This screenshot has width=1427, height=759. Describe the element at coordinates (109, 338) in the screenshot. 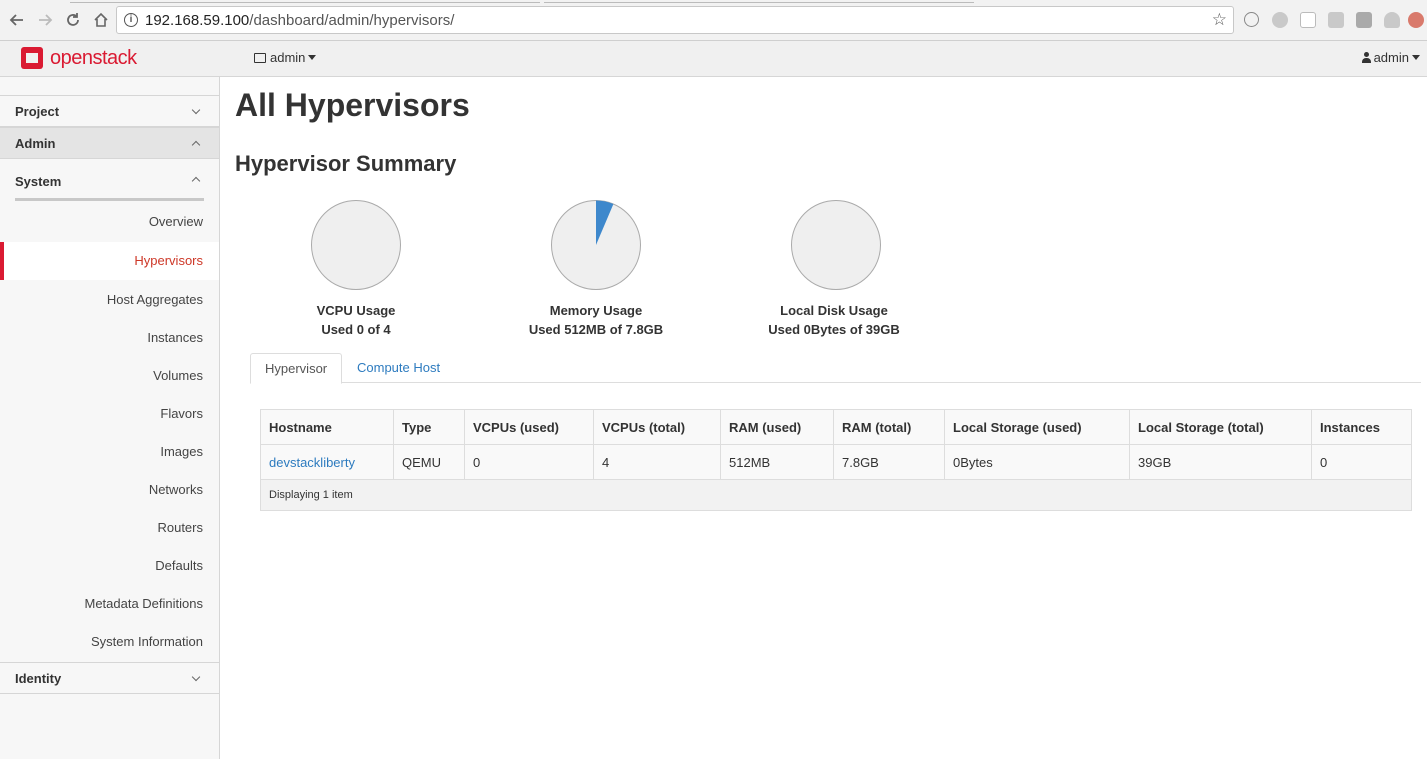

I see `sidebar-item-instances: Instances` at that location.